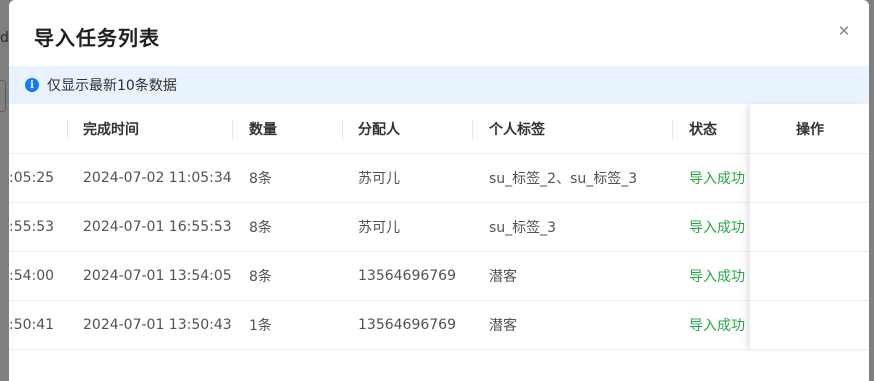 Image resolution: width=874 pixels, height=381 pixels. Describe the element at coordinates (157, 178) in the screenshot. I see `finish-time-cell: 2024-07-02 11:05:34` at that location.